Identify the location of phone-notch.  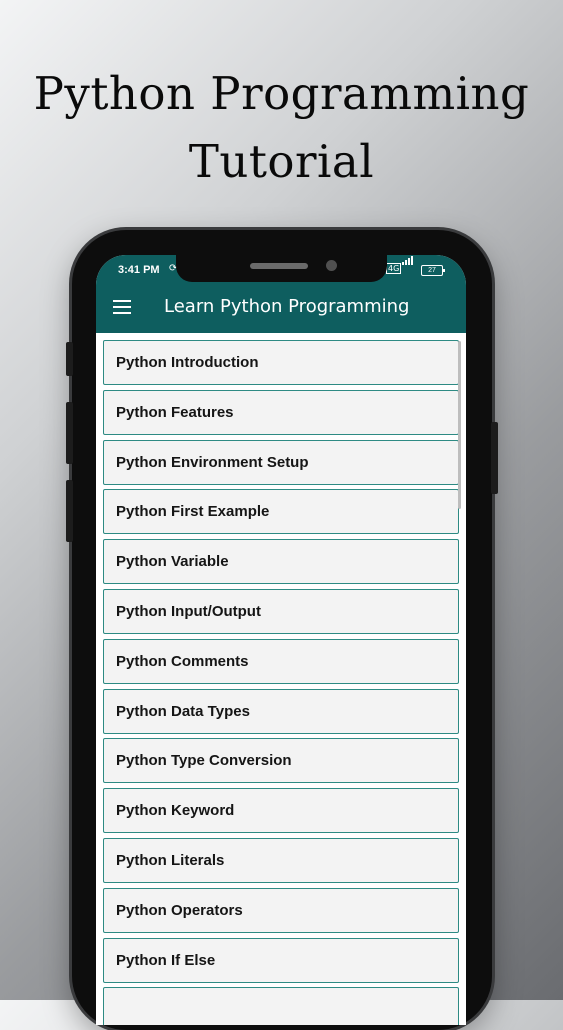
(281, 268).